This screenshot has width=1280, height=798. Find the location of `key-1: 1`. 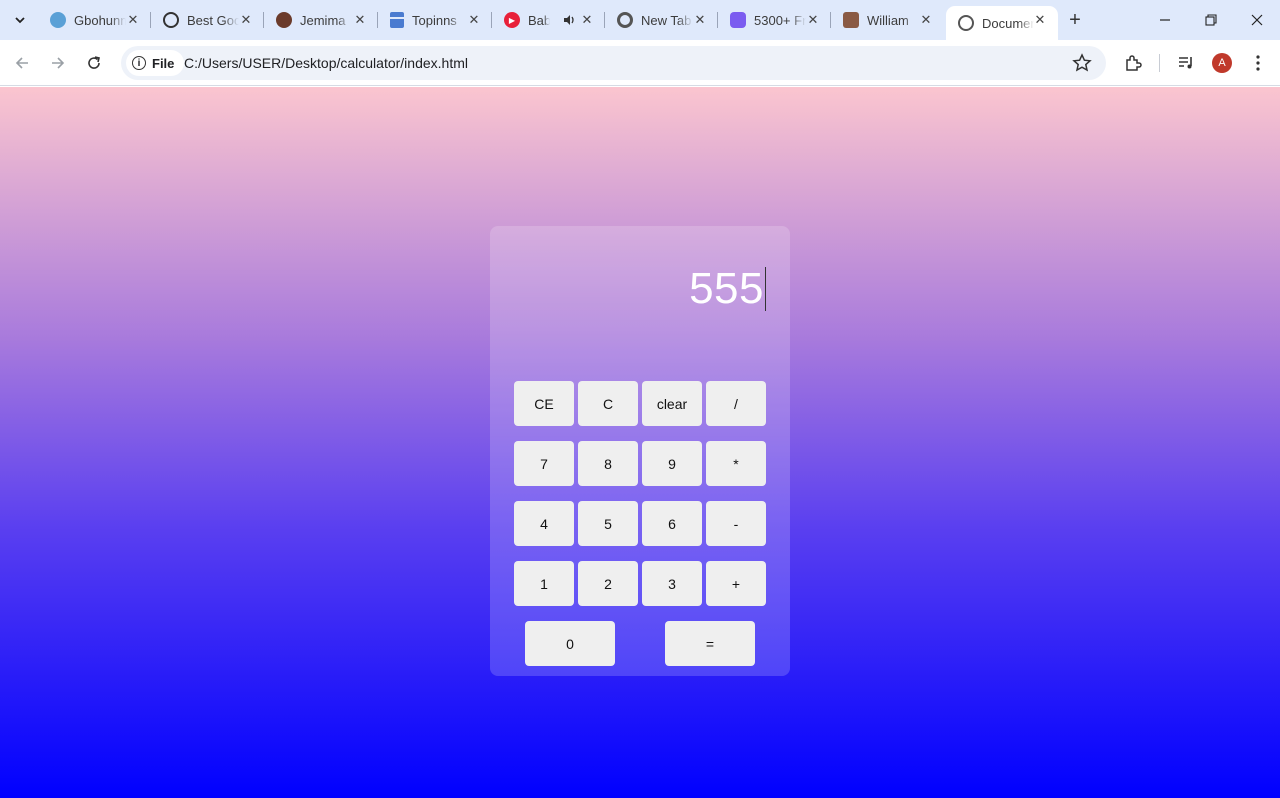

key-1: 1 is located at coordinates (544, 583).